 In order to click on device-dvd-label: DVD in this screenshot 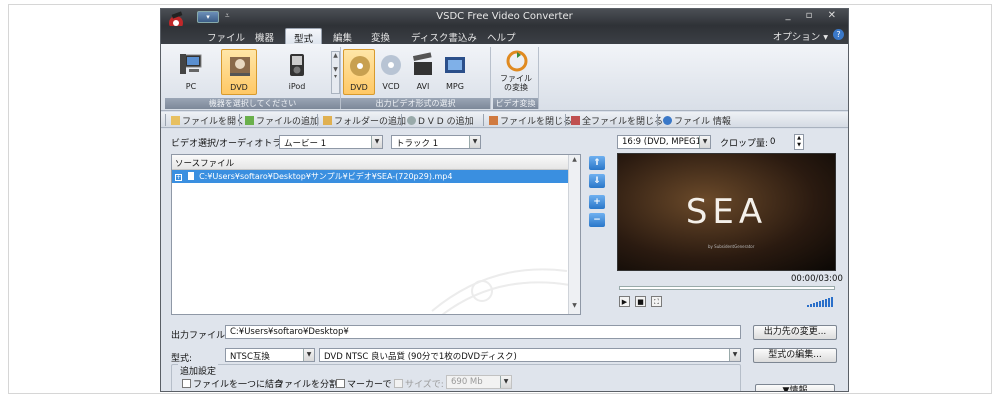, I will do `click(239, 87)`.